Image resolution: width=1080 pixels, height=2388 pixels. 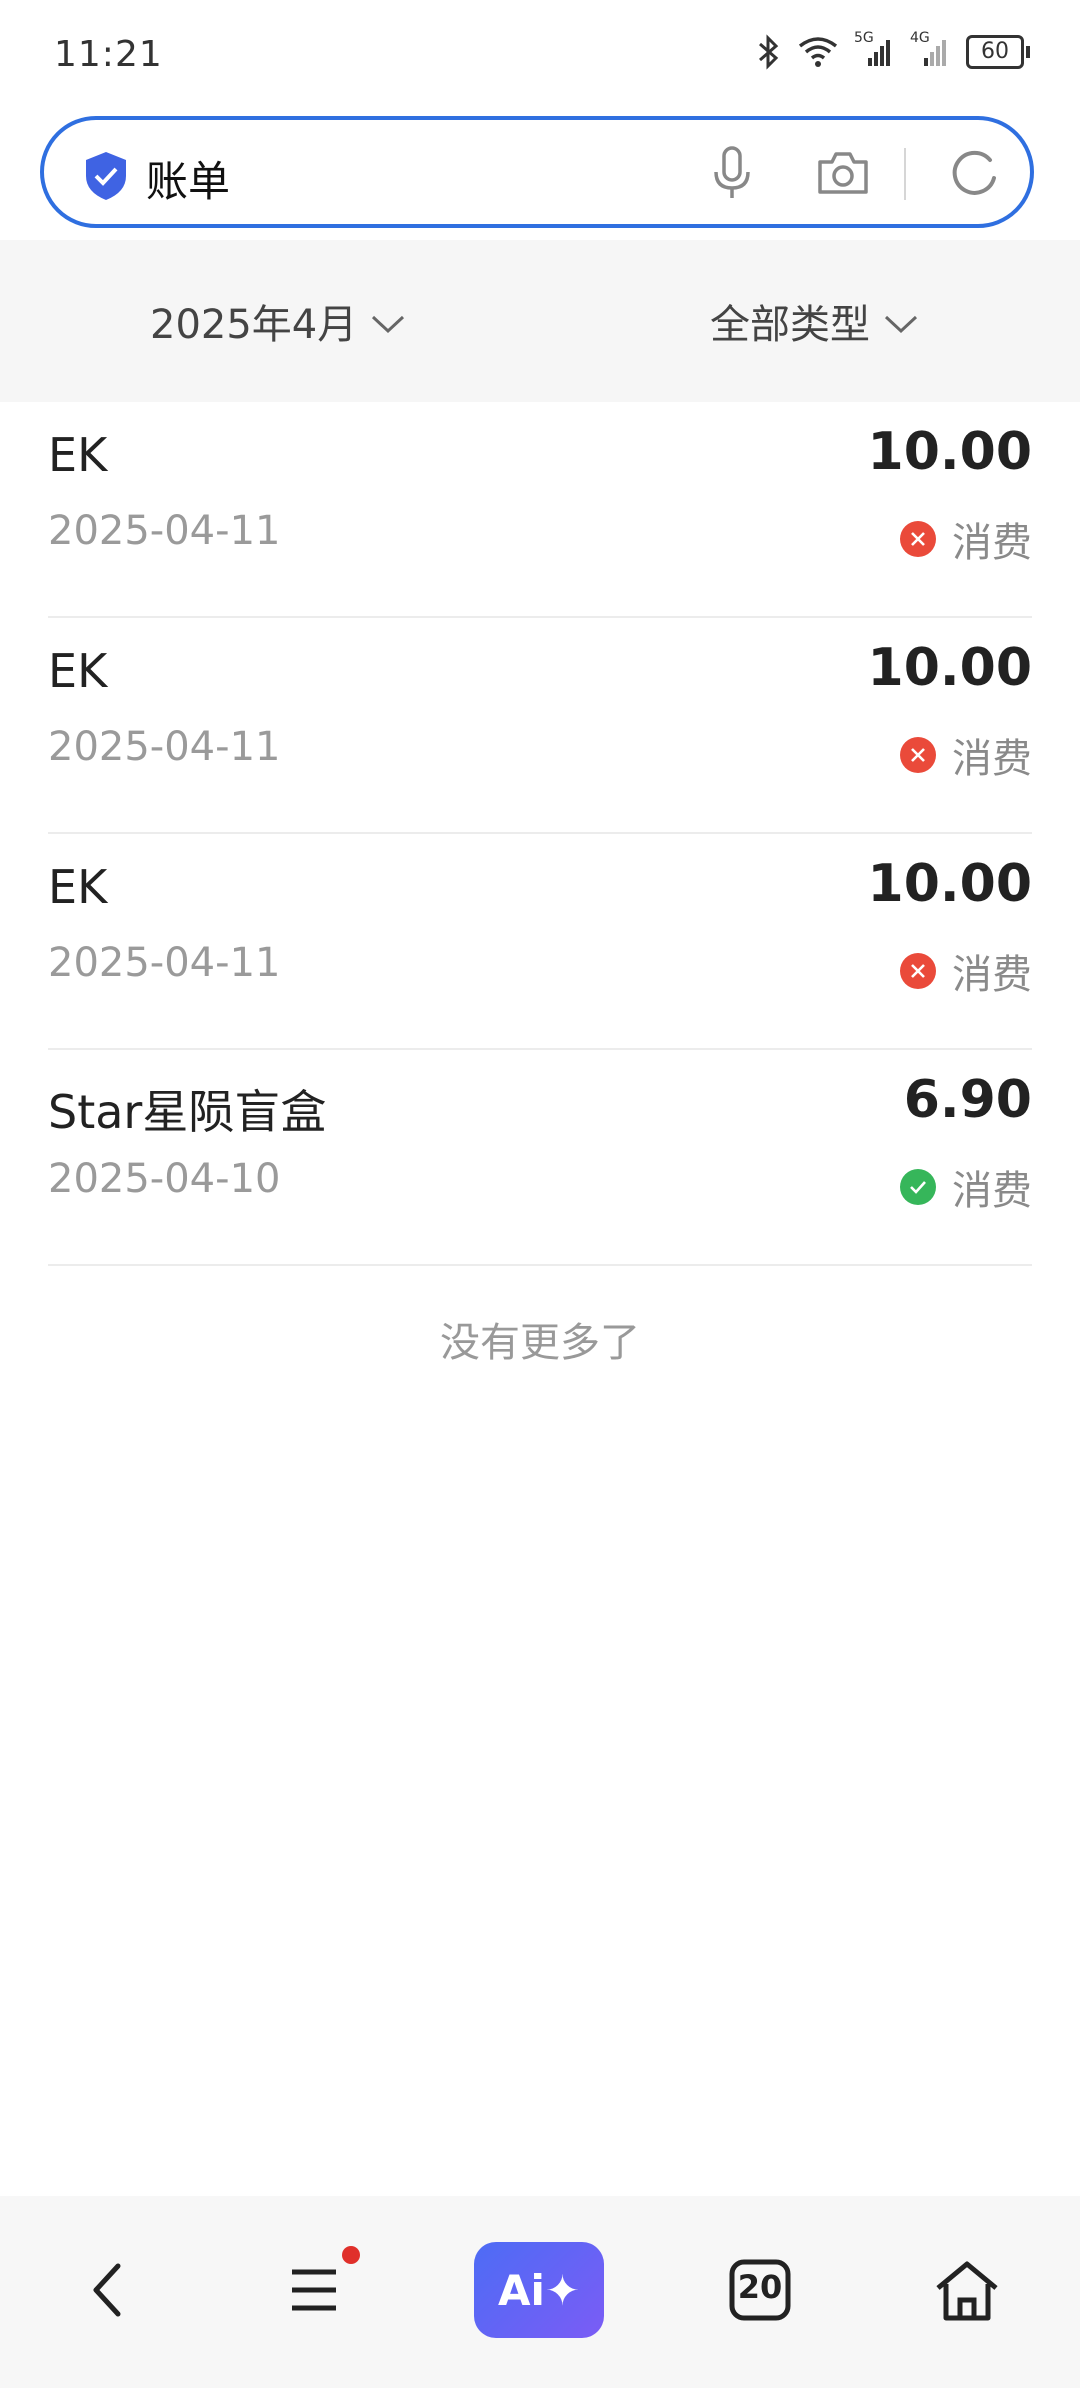 I want to click on bill-name: Star星陨盲盒, so click(x=187, y=1112).